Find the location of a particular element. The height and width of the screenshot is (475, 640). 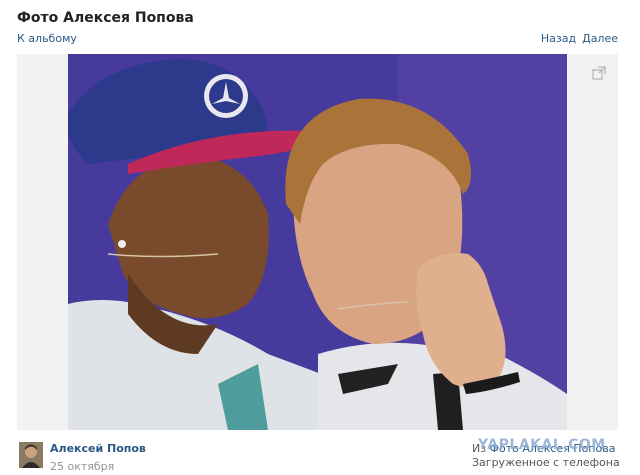

next-photo-link: Далее is located at coordinates (600, 38).